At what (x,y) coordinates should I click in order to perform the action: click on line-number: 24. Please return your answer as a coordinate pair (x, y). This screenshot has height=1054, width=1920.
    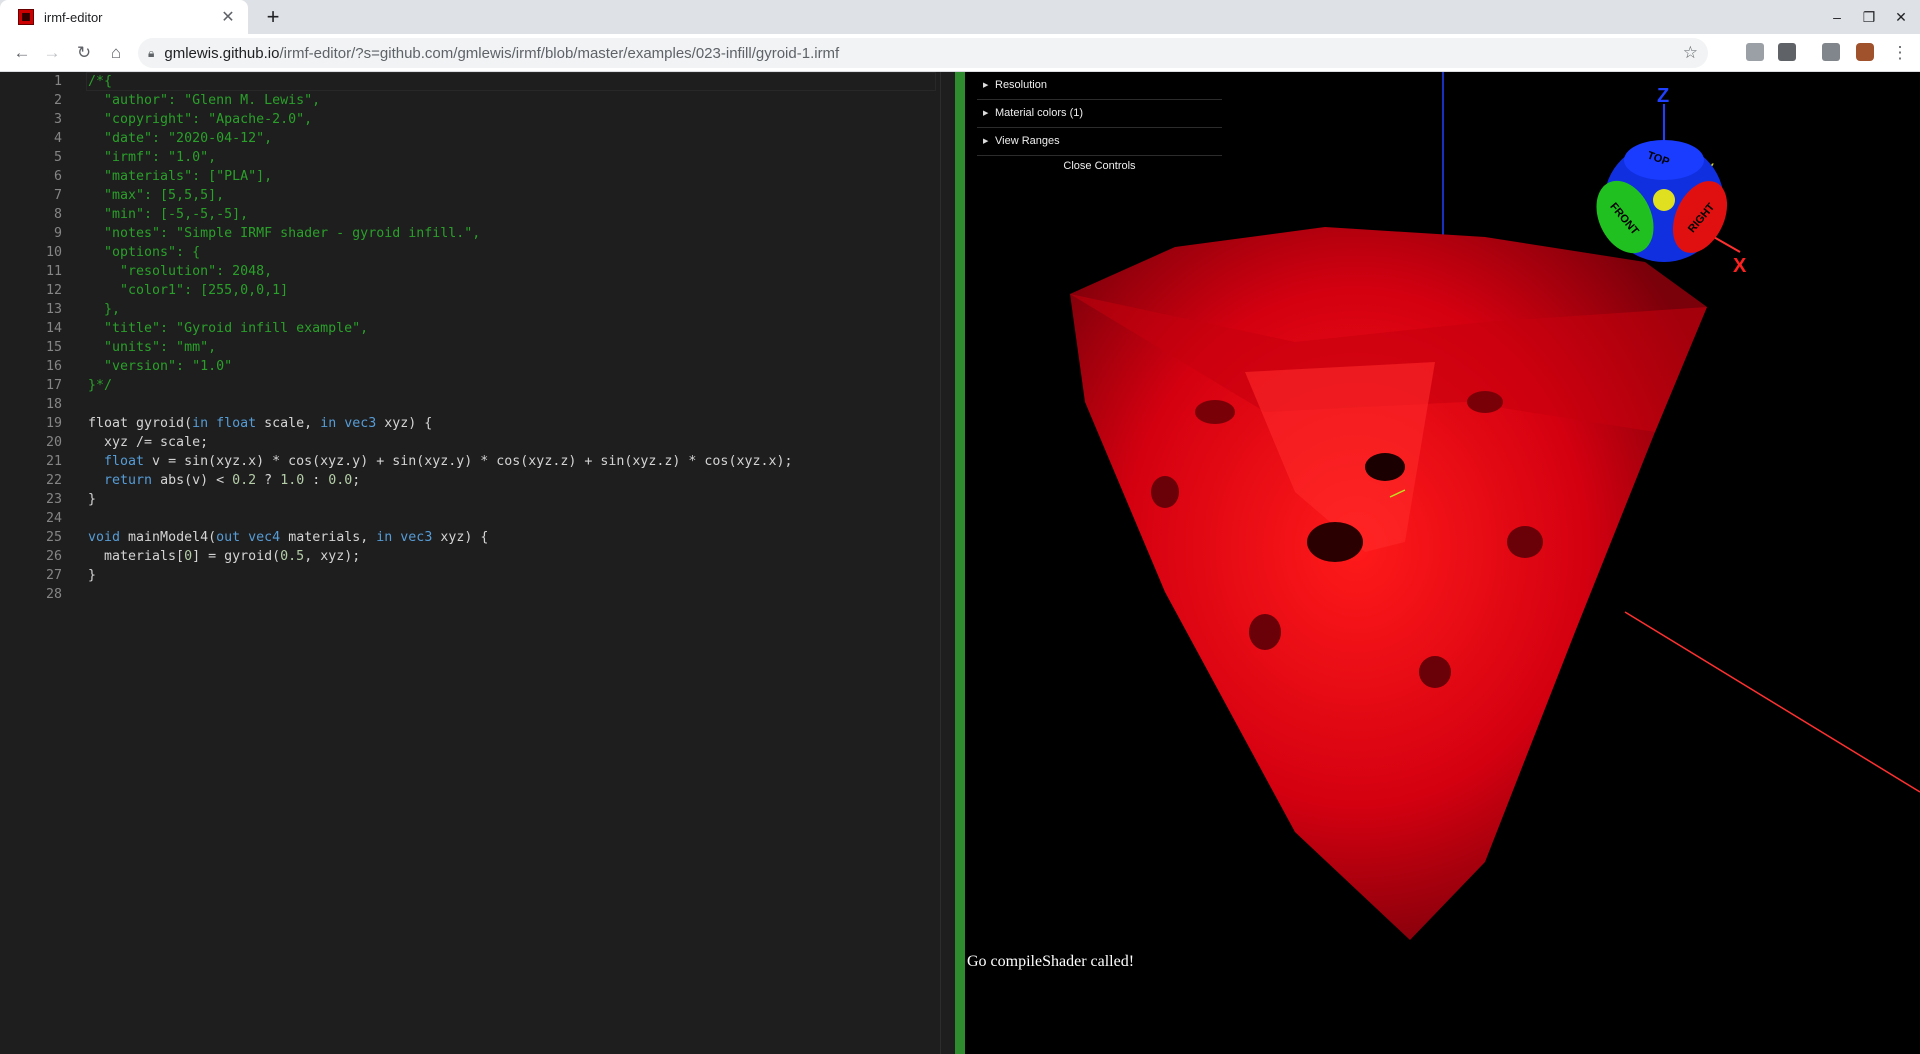
    Looking at the image, I should click on (53, 518).